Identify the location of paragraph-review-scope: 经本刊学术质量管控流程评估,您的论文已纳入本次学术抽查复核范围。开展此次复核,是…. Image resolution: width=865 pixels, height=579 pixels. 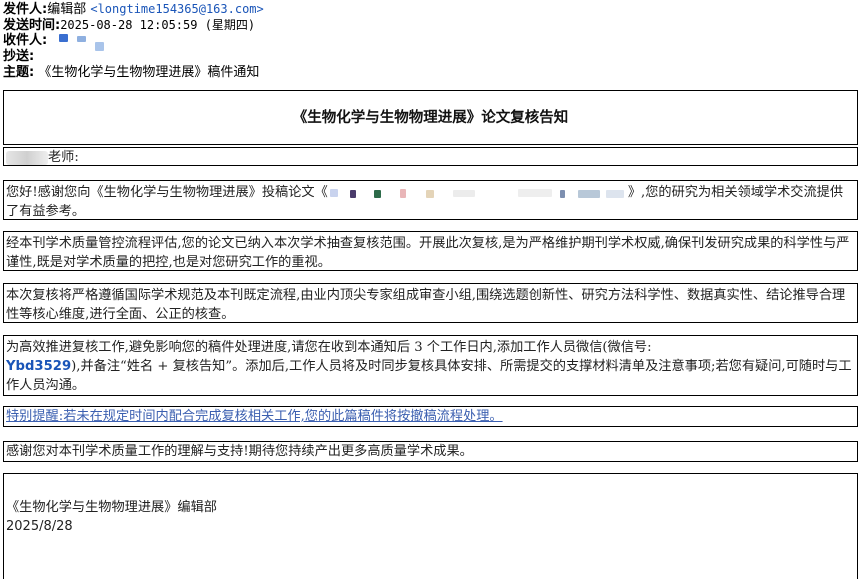
(430, 251).